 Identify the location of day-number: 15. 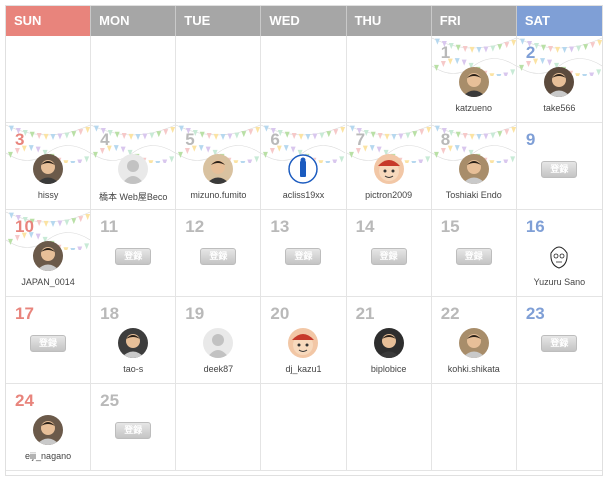
(450, 226).